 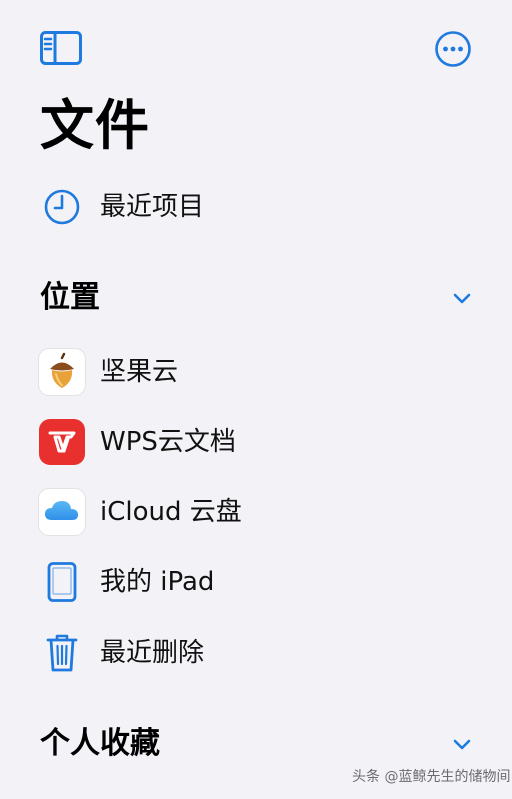 What do you see at coordinates (95, 125) in the screenshot?
I see `page-title: 文件` at bounding box center [95, 125].